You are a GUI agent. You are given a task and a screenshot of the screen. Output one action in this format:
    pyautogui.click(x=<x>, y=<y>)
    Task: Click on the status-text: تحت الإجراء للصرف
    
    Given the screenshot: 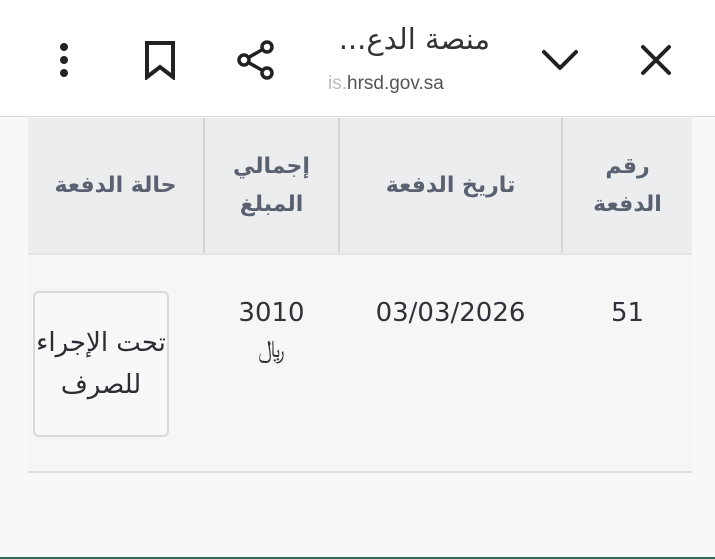 What is the action you would take?
    pyautogui.click(x=101, y=364)
    